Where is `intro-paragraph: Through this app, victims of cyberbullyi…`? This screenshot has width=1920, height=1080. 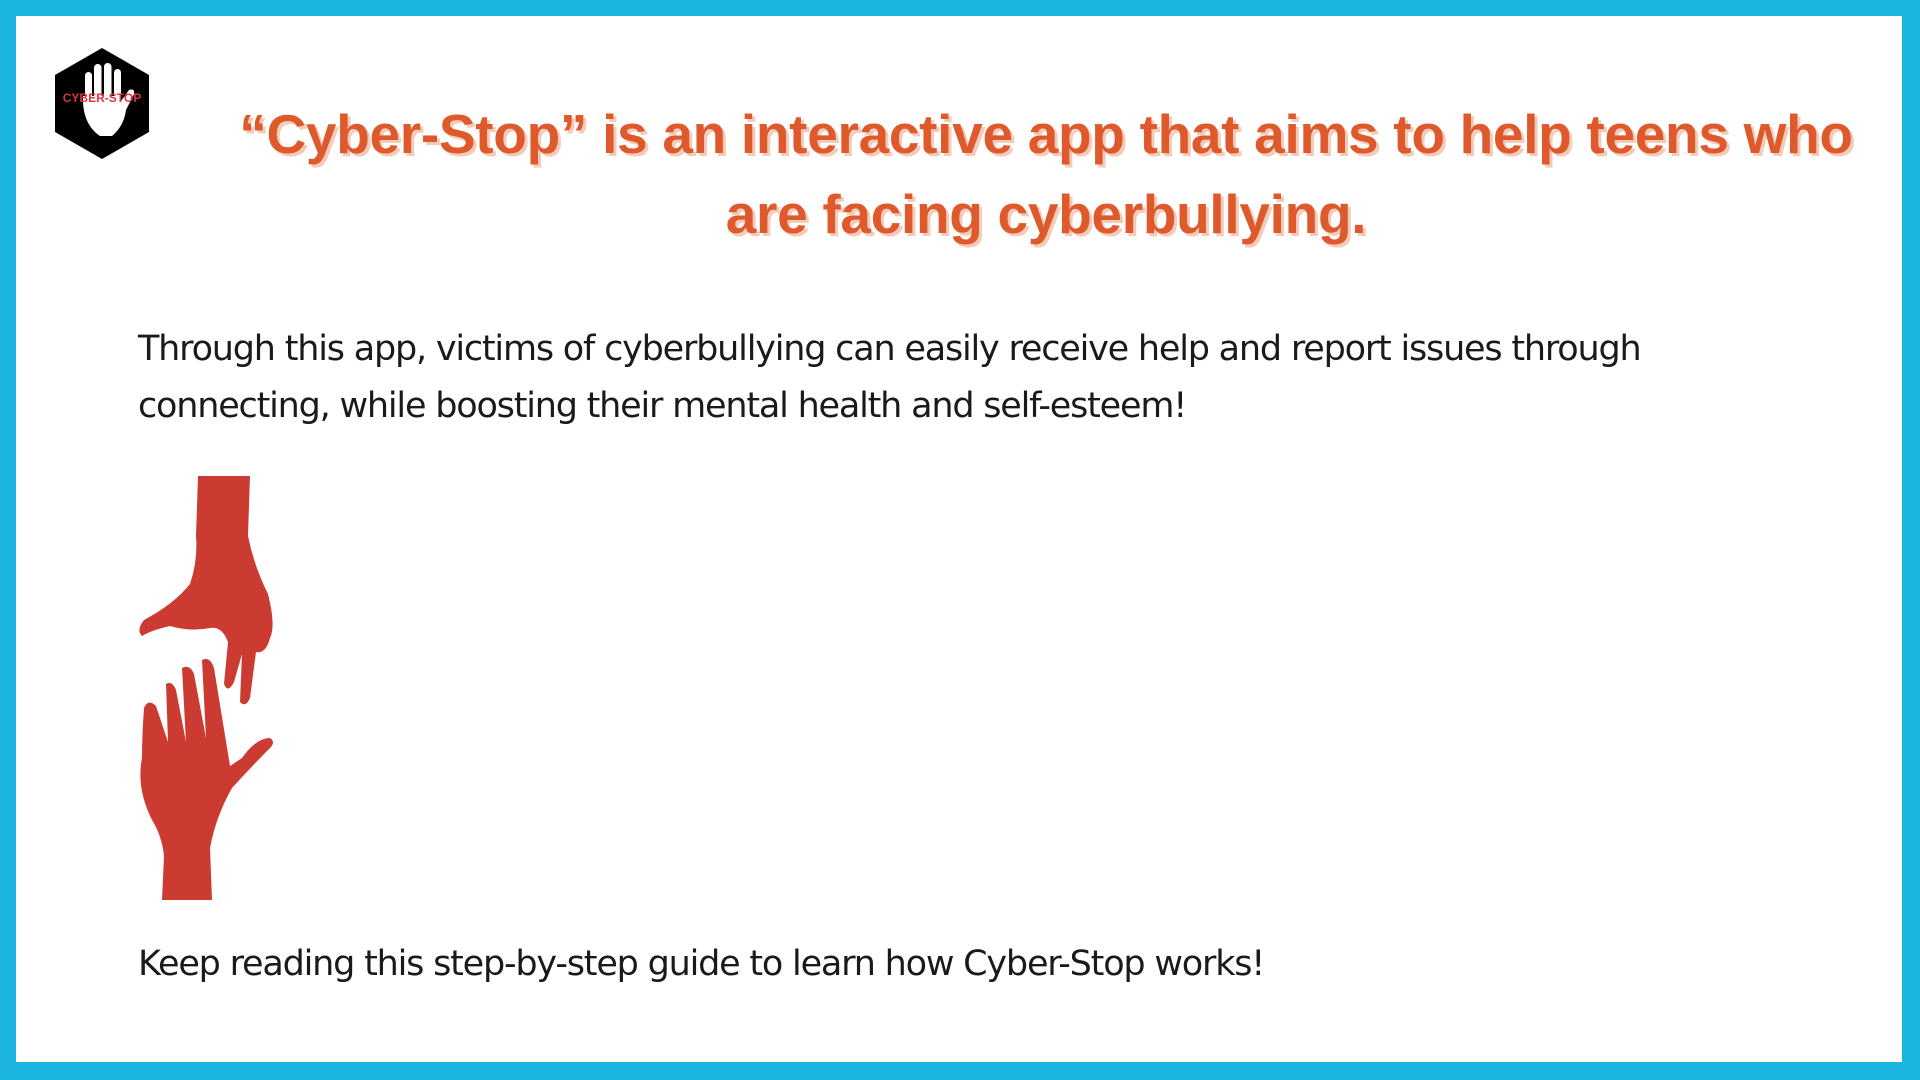
intro-paragraph: Through this app, victims of cyberbullyi… is located at coordinates (890, 377).